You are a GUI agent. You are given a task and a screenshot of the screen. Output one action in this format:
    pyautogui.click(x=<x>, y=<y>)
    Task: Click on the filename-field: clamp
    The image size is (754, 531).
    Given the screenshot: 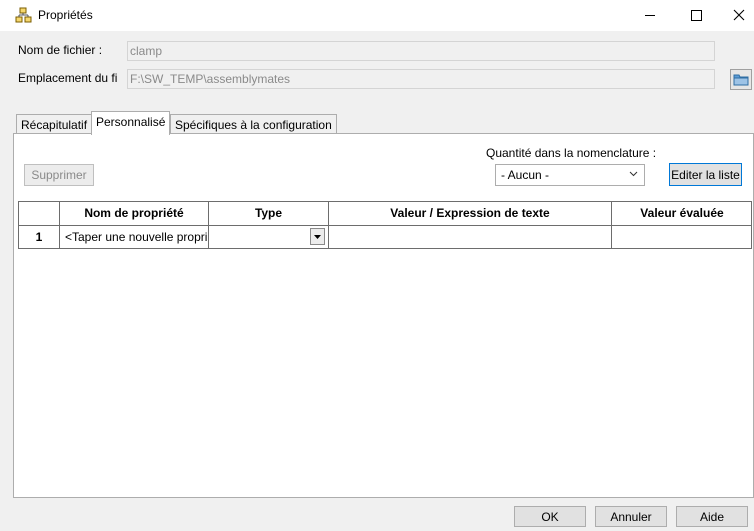 What is the action you would take?
    pyautogui.click(x=421, y=51)
    